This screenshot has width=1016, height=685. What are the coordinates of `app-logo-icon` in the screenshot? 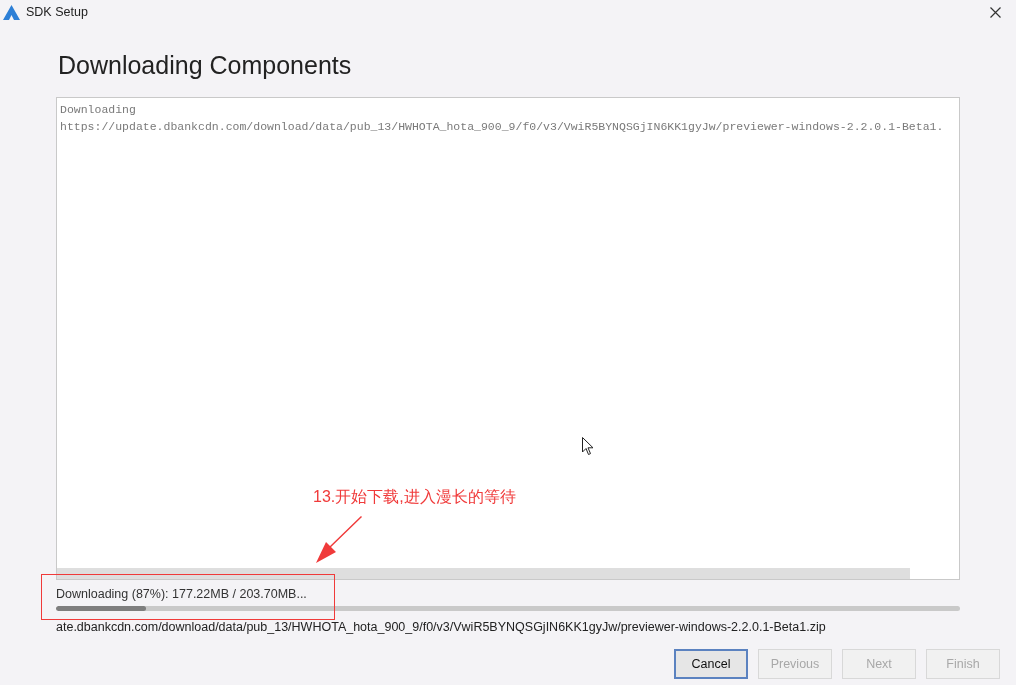 It's located at (11, 12).